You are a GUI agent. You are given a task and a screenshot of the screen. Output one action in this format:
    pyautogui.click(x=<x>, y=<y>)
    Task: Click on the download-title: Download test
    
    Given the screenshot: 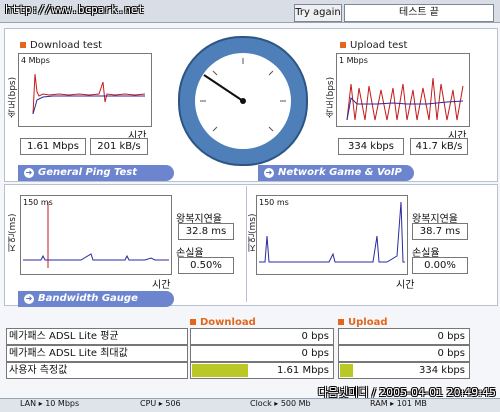 What is the action you would take?
    pyautogui.click(x=61, y=45)
    